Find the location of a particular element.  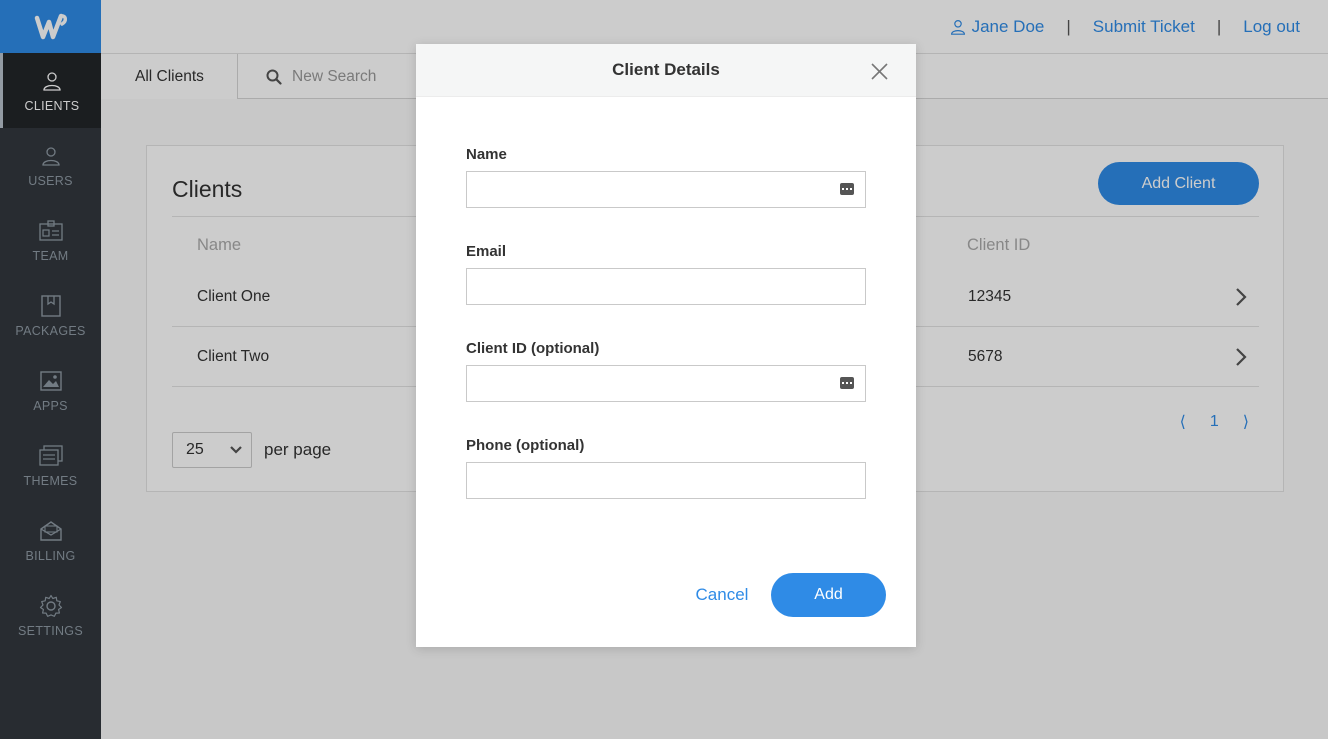

close-icon is located at coordinates (879, 71).